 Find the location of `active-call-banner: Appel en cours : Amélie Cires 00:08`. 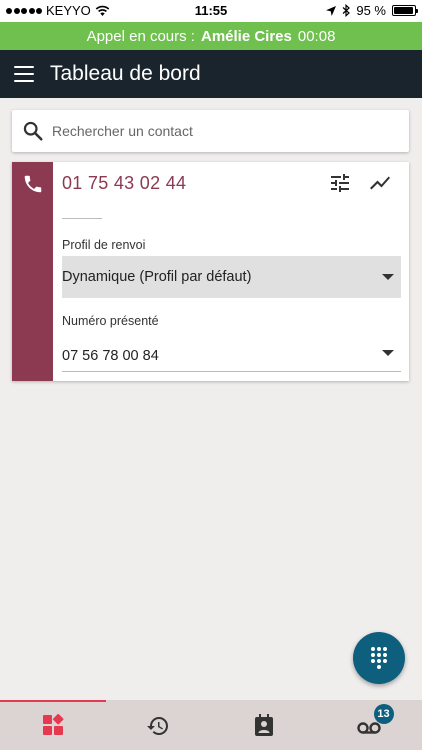

active-call-banner: Appel en cours : Amélie Cires 00:08 is located at coordinates (211, 36).